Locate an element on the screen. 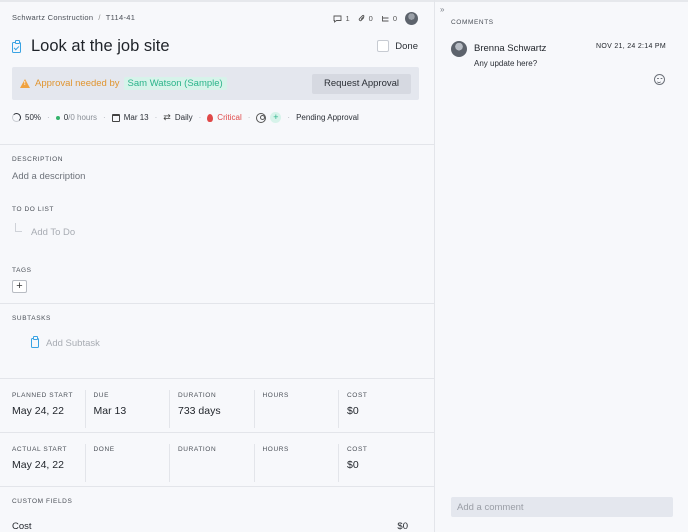 The image size is (688, 532). add-tag-button: + is located at coordinates (19, 286).